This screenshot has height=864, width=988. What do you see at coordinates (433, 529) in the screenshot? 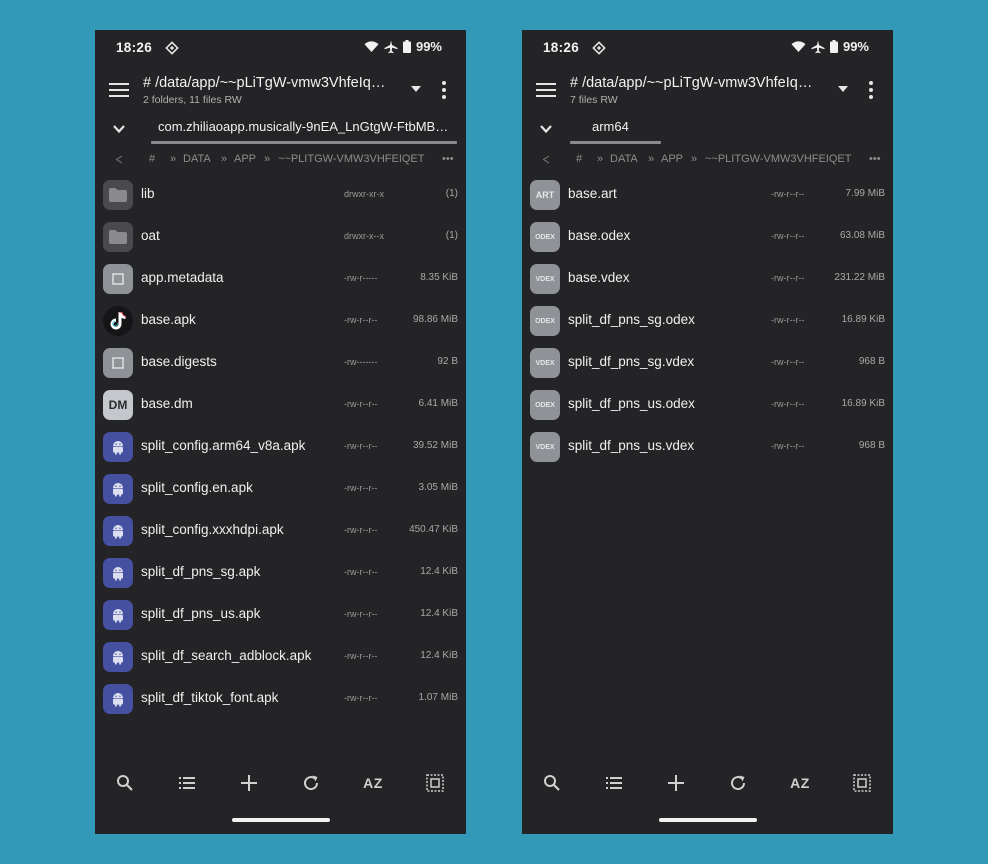
I see `file-size: 450.47 KiB` at bounding box center [433, 529].